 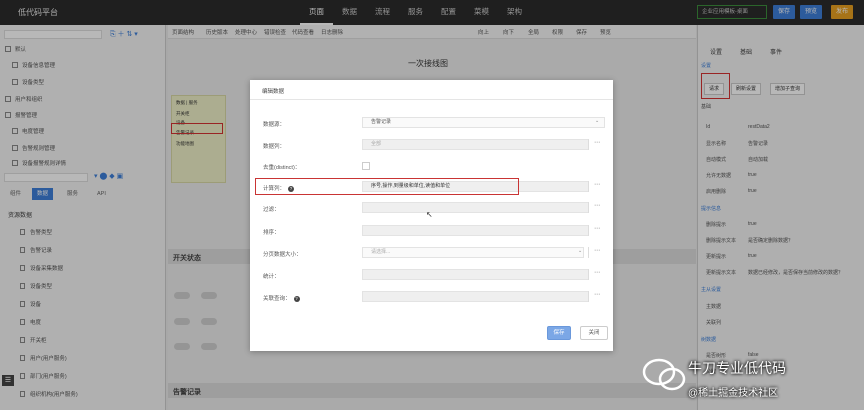 I want to click on filter-more-button: ⋯, so click(x=596, y=207).